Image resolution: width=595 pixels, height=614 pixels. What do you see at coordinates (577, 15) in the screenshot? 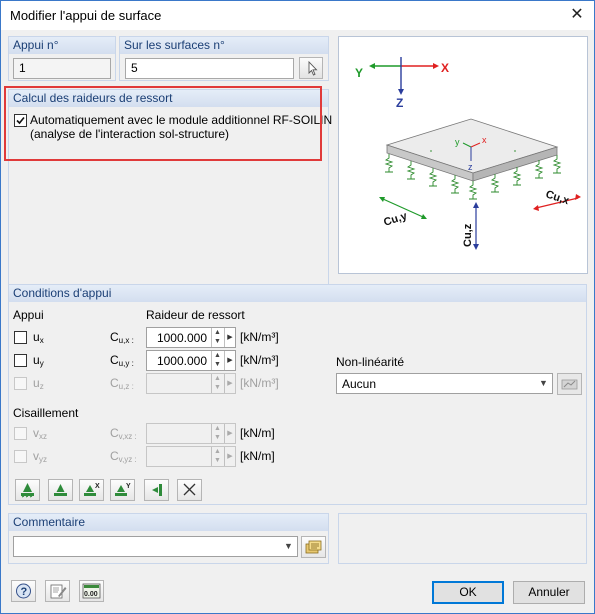
I see `close-icon: ✕` at bounding box center [577, 15].